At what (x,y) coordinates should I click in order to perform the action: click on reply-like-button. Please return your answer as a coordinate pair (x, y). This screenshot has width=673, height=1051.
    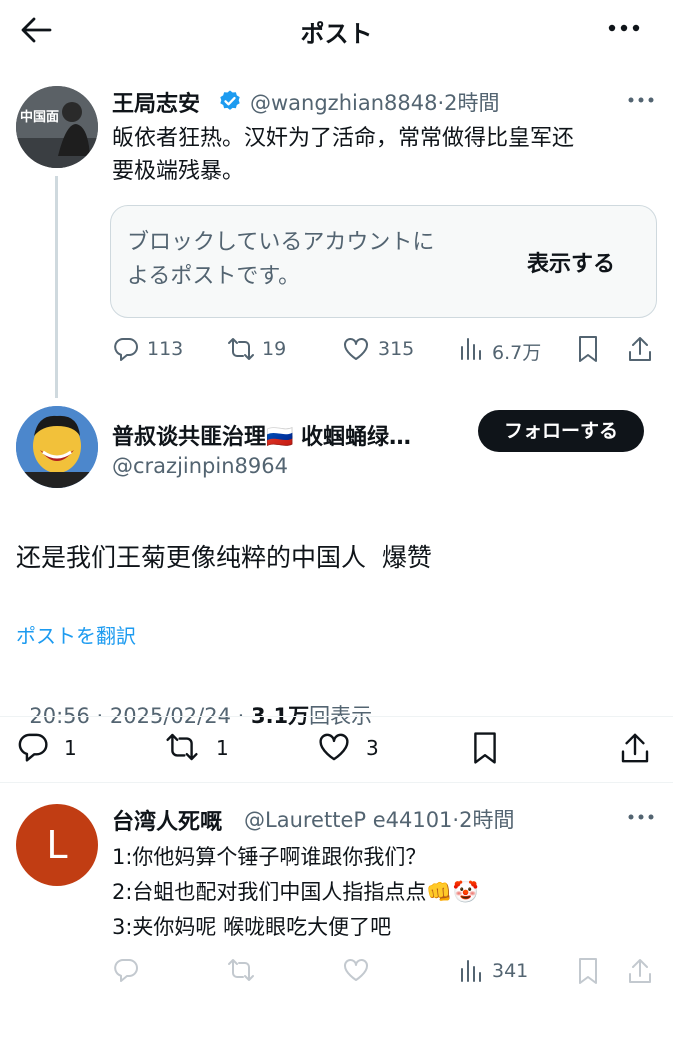
    Looking at the image, I should click on (357, 971).